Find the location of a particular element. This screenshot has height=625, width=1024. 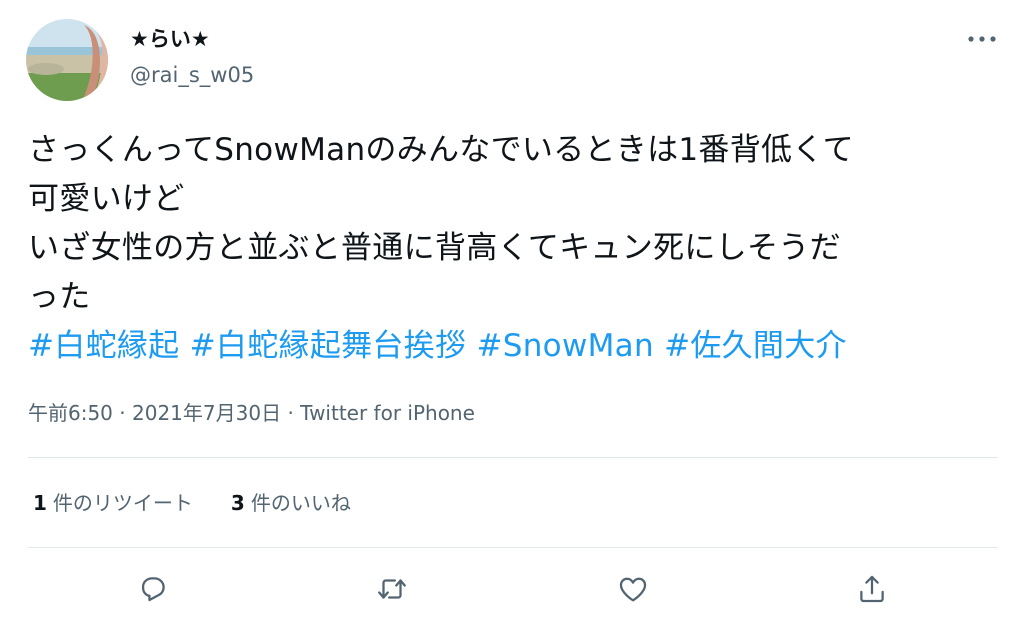

hashtag-list: #白蛇縁起 #白蛇縁起舞台挨拶 #SnowMan #佐久間大介 is located at coordinates (513, 346).